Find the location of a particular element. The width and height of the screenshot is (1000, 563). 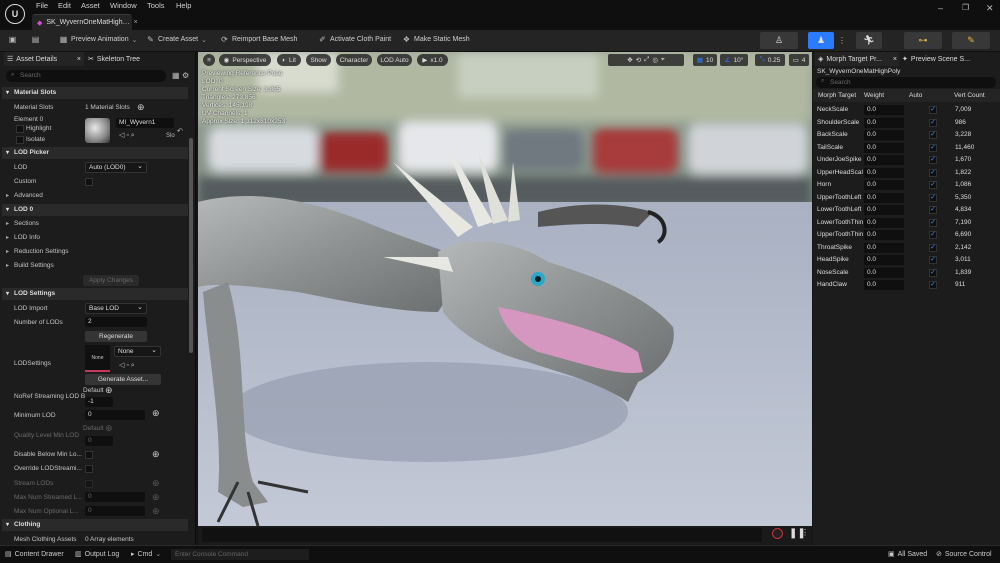

settings-icon: ⚙ is located at coordinates (185, 75).